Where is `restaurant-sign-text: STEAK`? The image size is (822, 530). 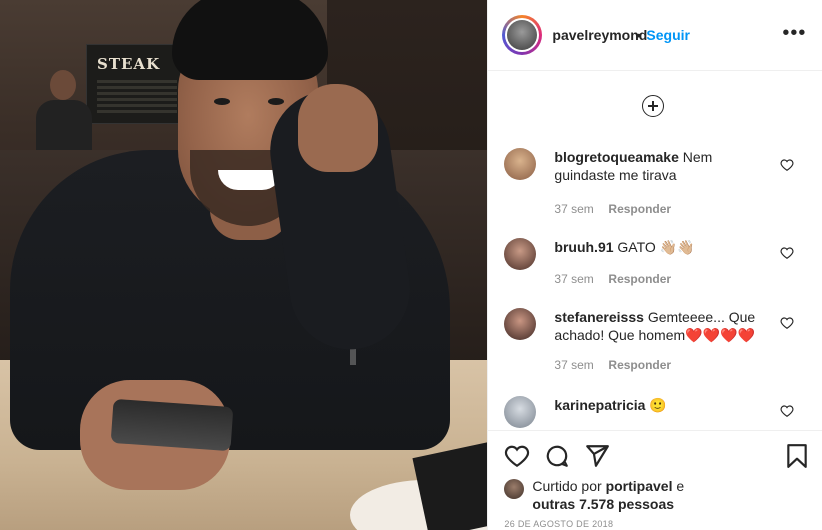 restaurant-sign-text: STEAK is located at coordinates (129, 64).